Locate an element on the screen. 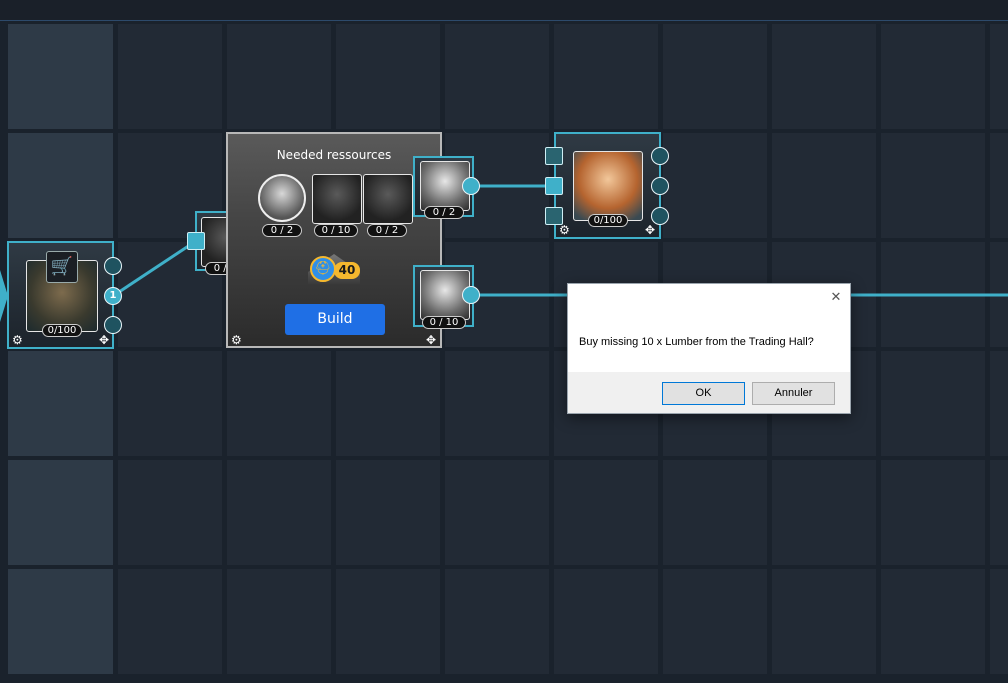 The image size is (1008, 683). stone-blocks-icon is located at coordinates (337, 199).